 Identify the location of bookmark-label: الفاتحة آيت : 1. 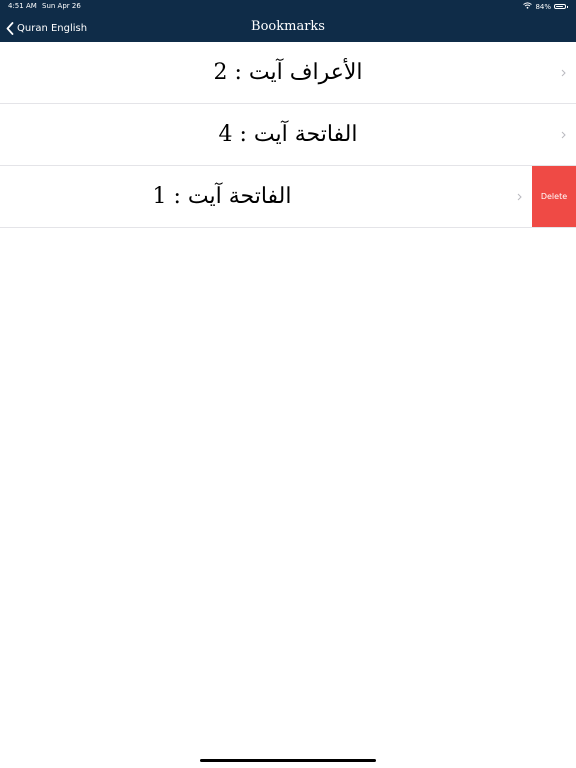
(222, 196).